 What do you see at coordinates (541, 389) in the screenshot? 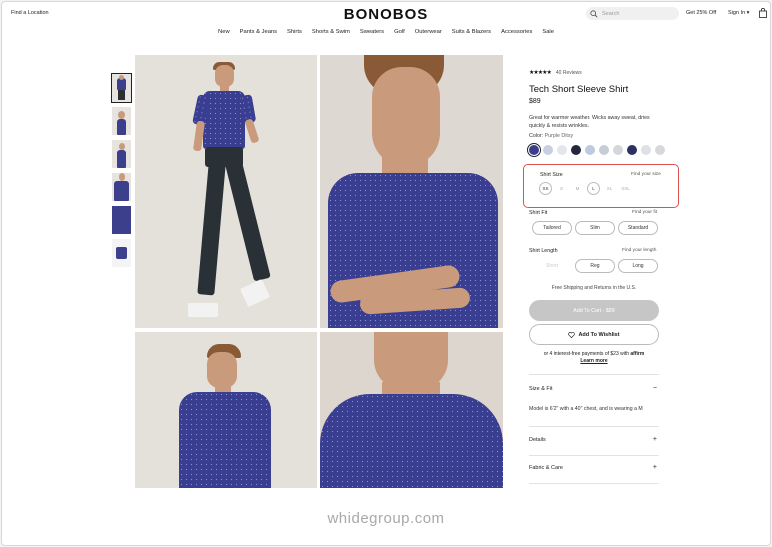
I see `accordion-size-fit-label: Size & Fit` at bounding box center [541, 389].